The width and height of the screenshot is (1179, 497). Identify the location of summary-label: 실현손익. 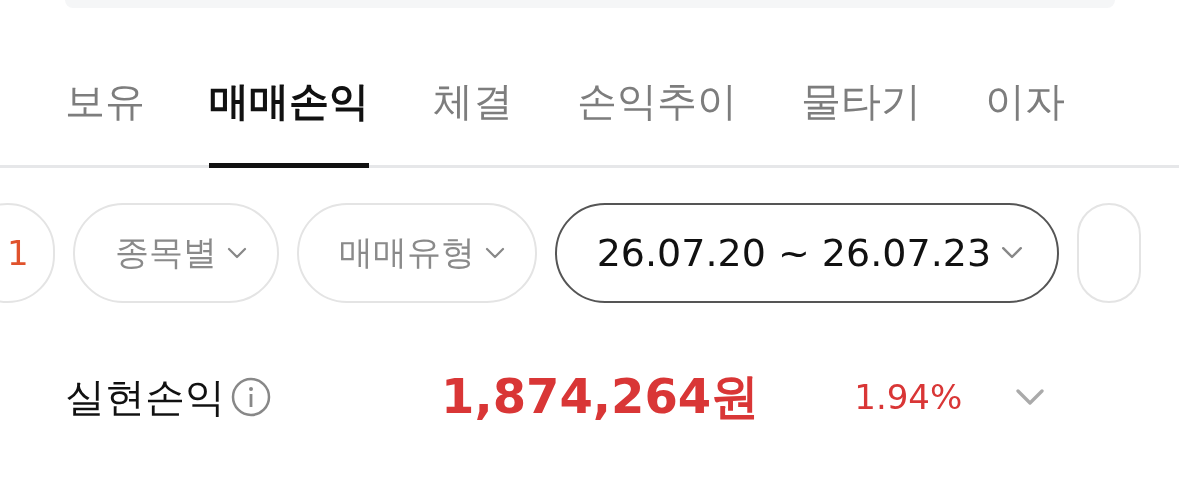
(145, 397).